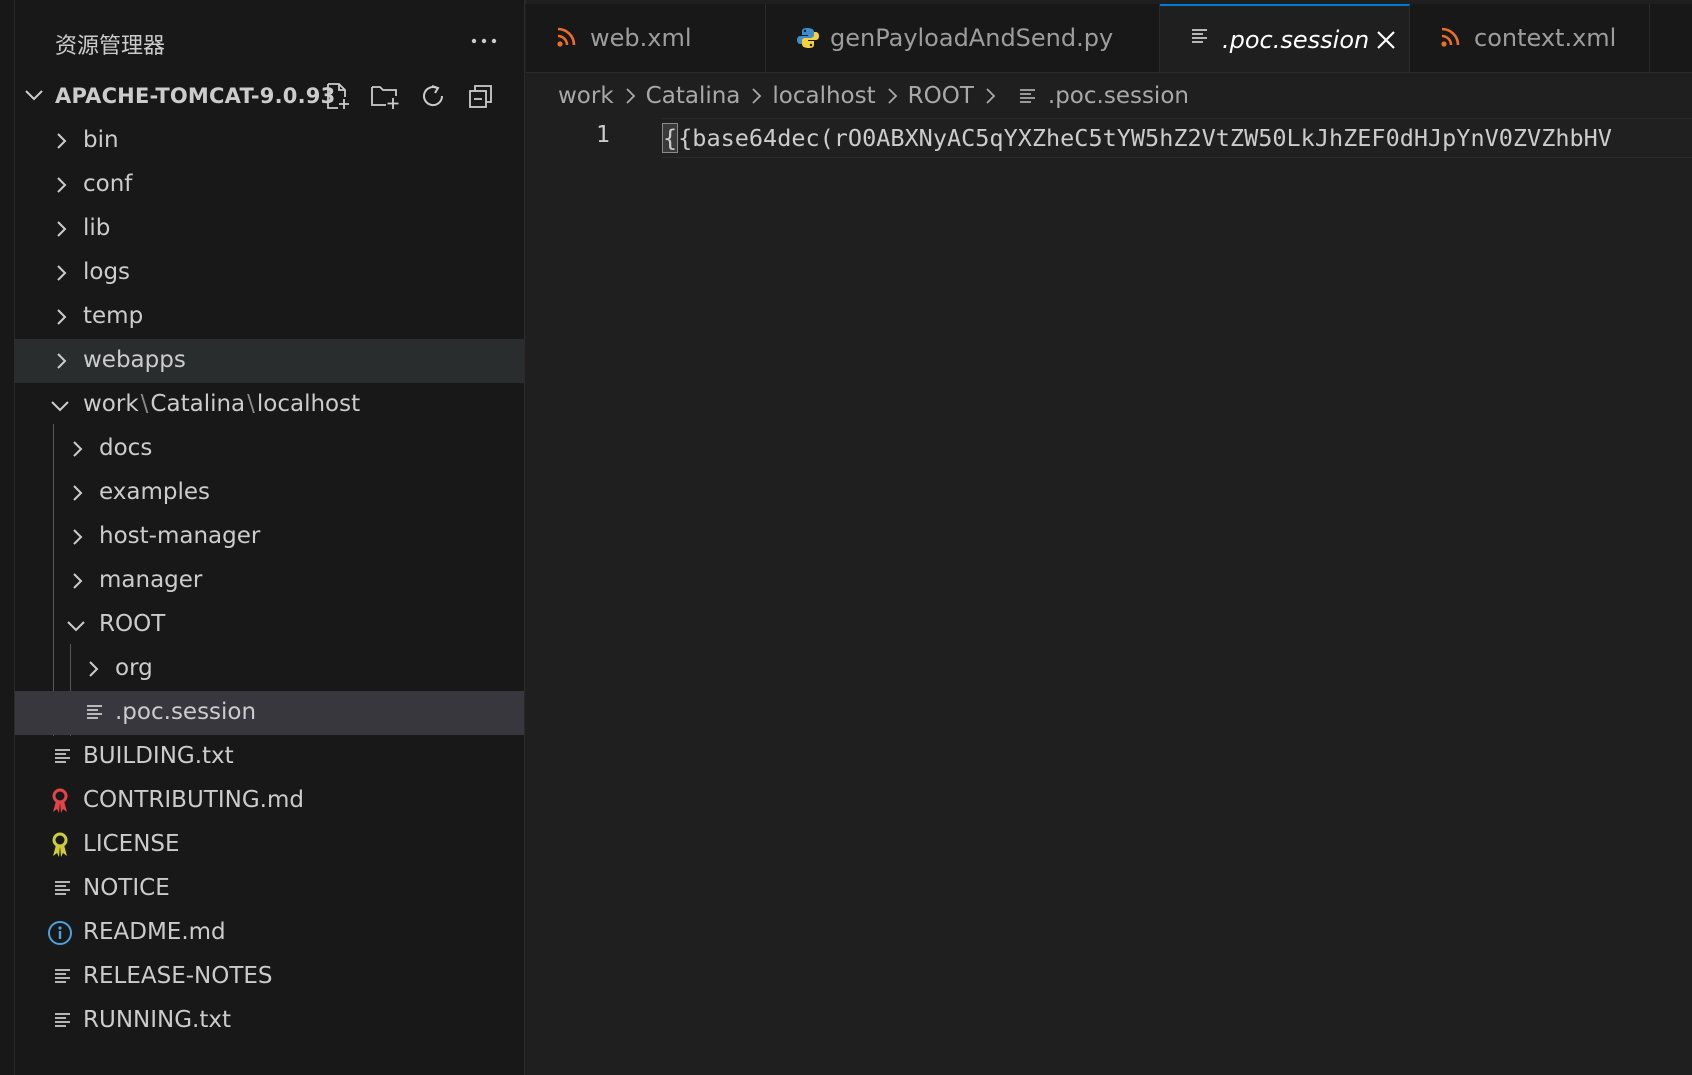 The width and height of the screenshot is (1692, 1075). What do you see at coordinates (1386, 40) in the screenshot?
I see `close-icon` at bounding box center [1386, 40].